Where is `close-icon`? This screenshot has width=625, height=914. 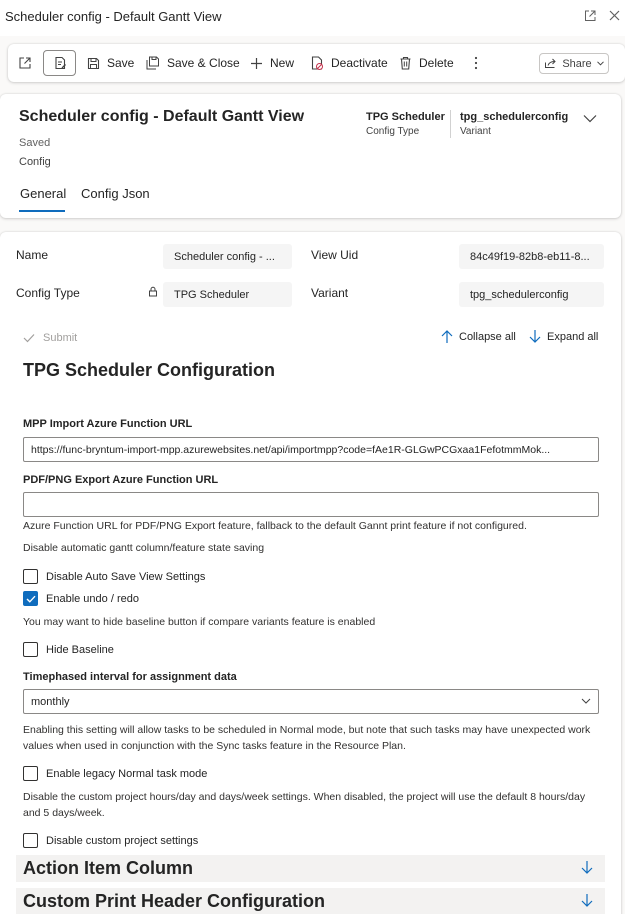
close-icon is located at coordinates (614, 17).